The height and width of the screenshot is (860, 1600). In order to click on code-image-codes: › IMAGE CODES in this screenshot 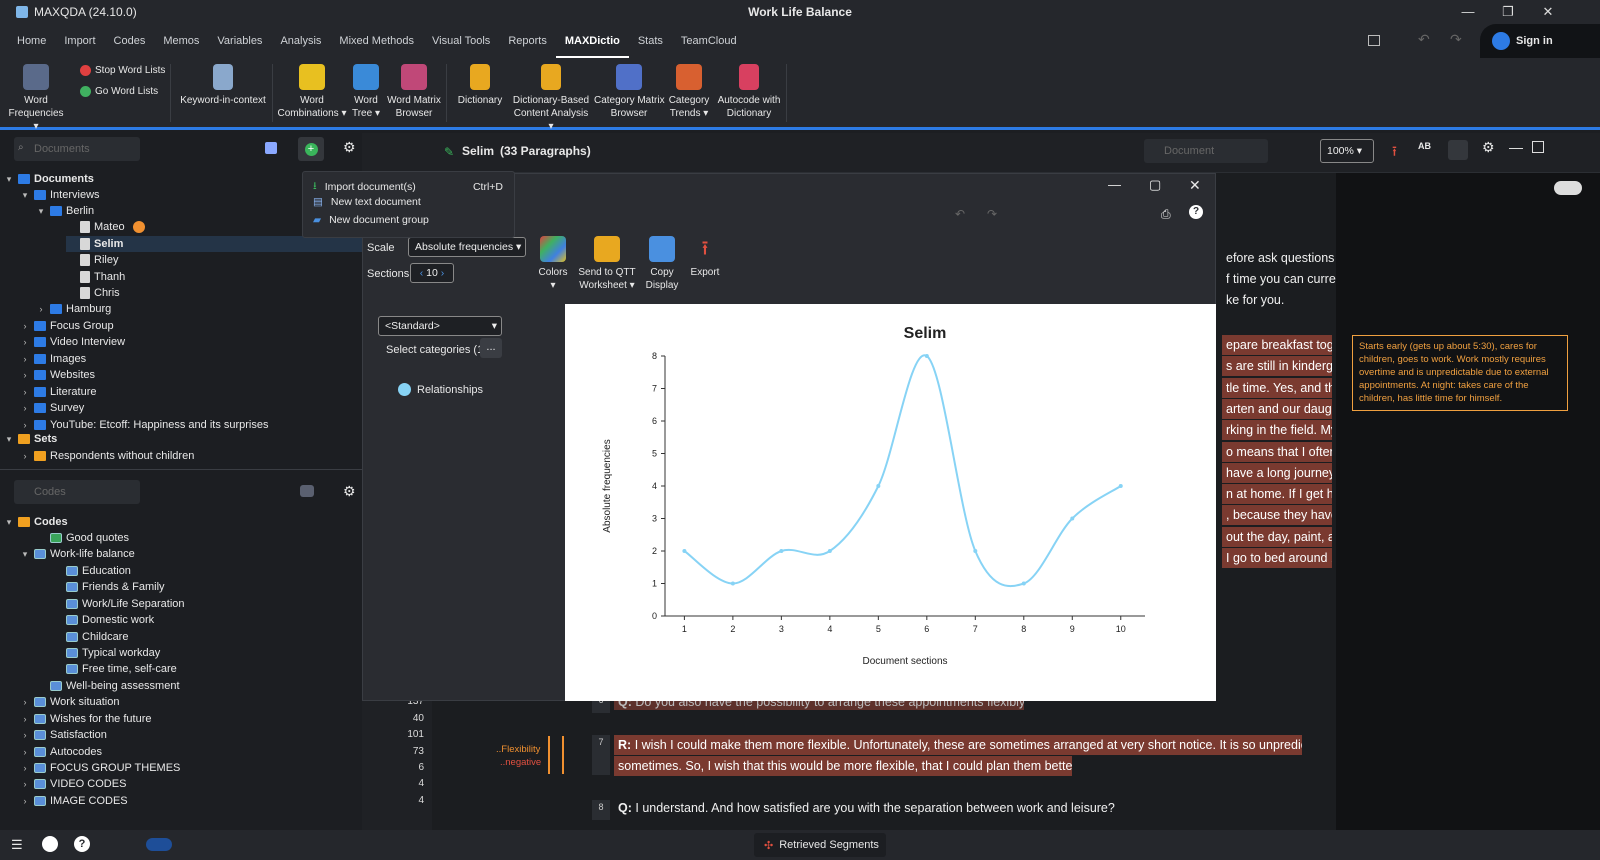, I will do `click(74, 801)`.